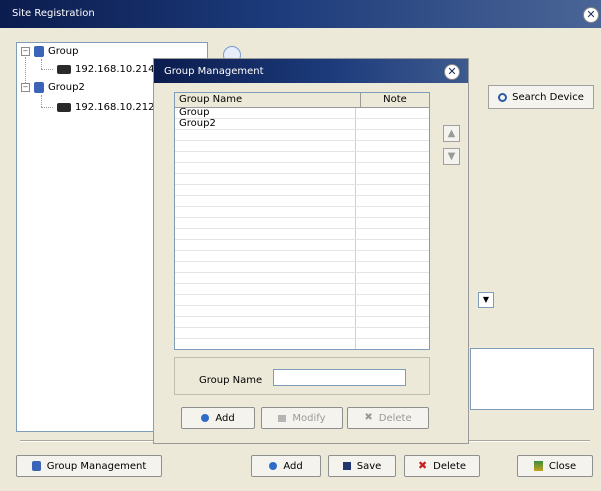  What do you see at coordinates (49, 52) in the screenshot?
I see `tree-node-group: − Group` at bounding box center [49, 52].